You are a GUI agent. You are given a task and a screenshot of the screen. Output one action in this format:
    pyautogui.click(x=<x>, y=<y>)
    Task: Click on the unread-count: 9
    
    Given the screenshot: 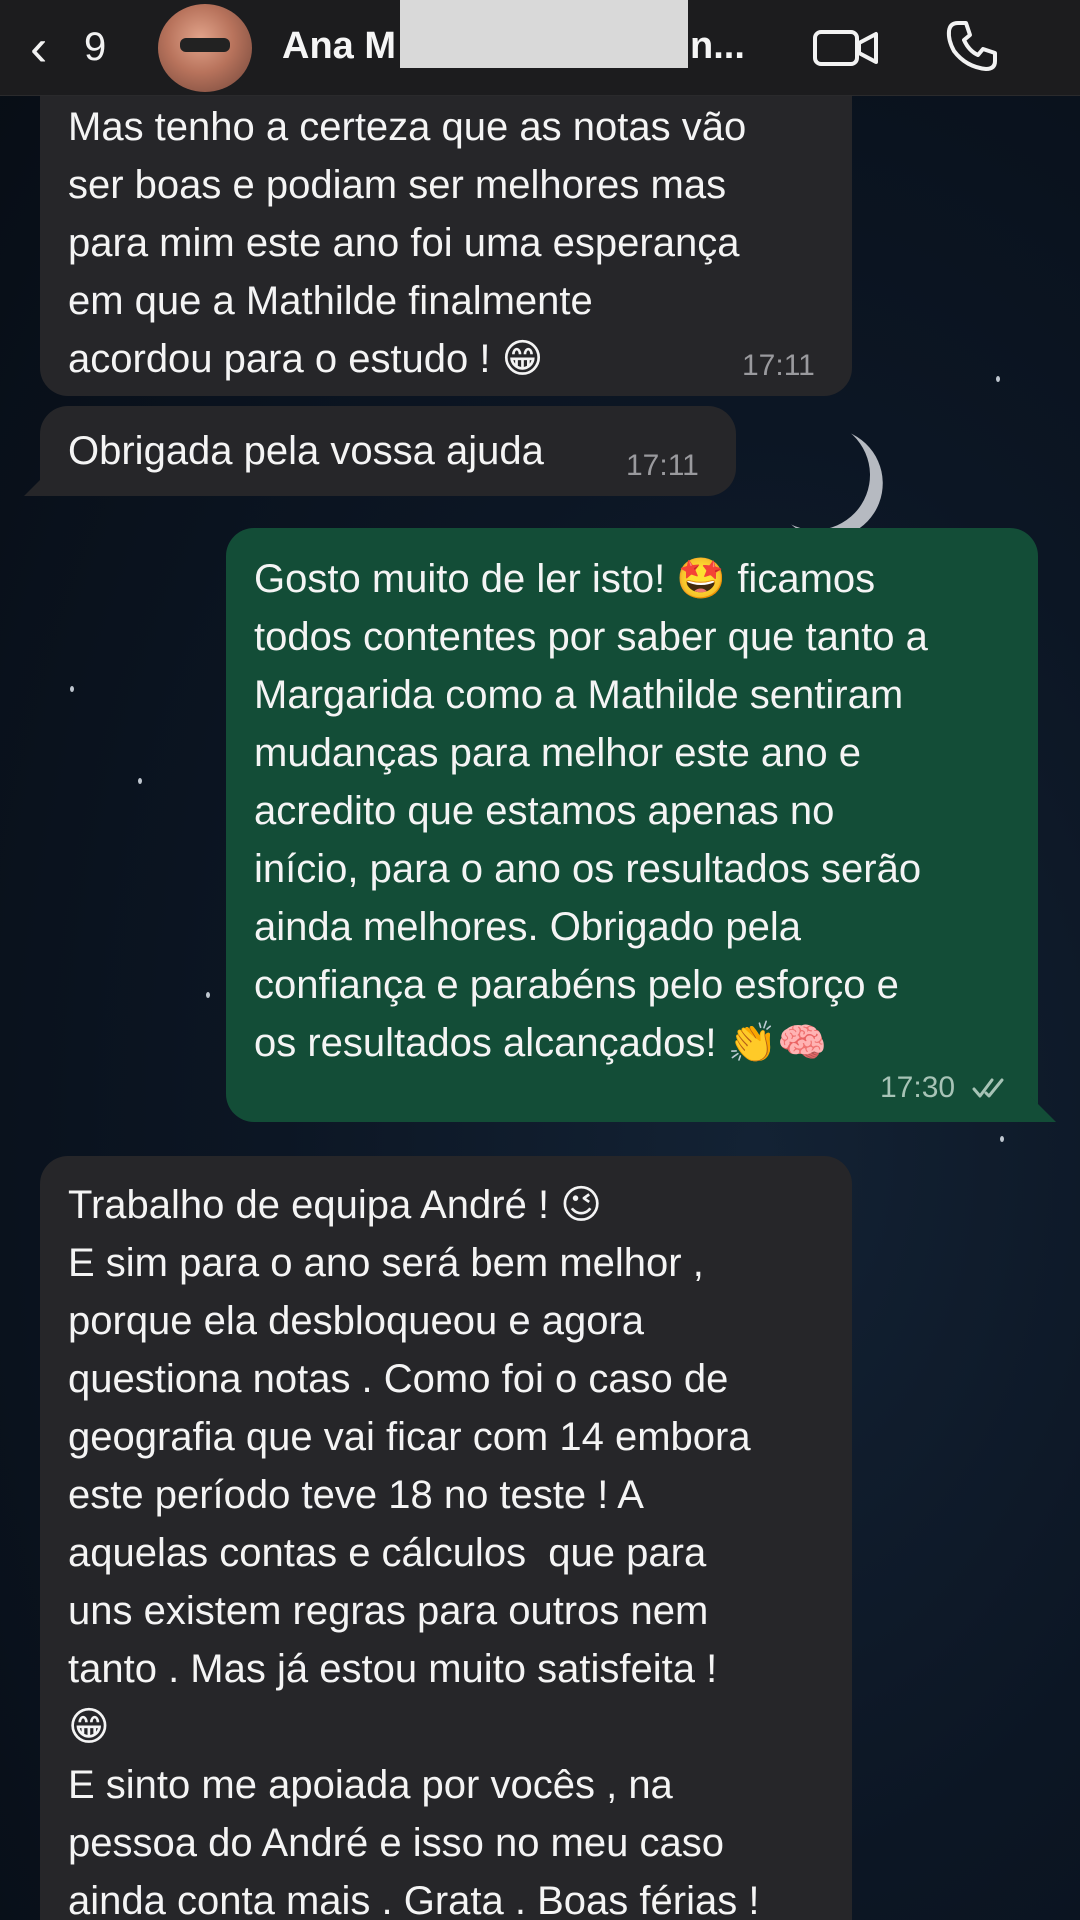 What is the action you would take?
    pyautogui.click(x=95, y=47)
    